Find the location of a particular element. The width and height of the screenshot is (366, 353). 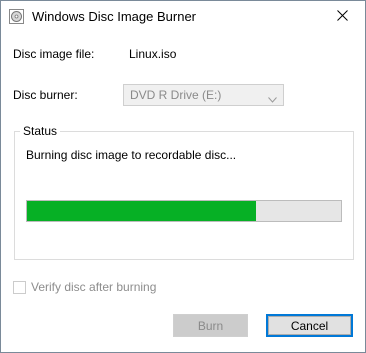

title-bar: Windows Disc Image Burner is located at coordinates (183, 16).